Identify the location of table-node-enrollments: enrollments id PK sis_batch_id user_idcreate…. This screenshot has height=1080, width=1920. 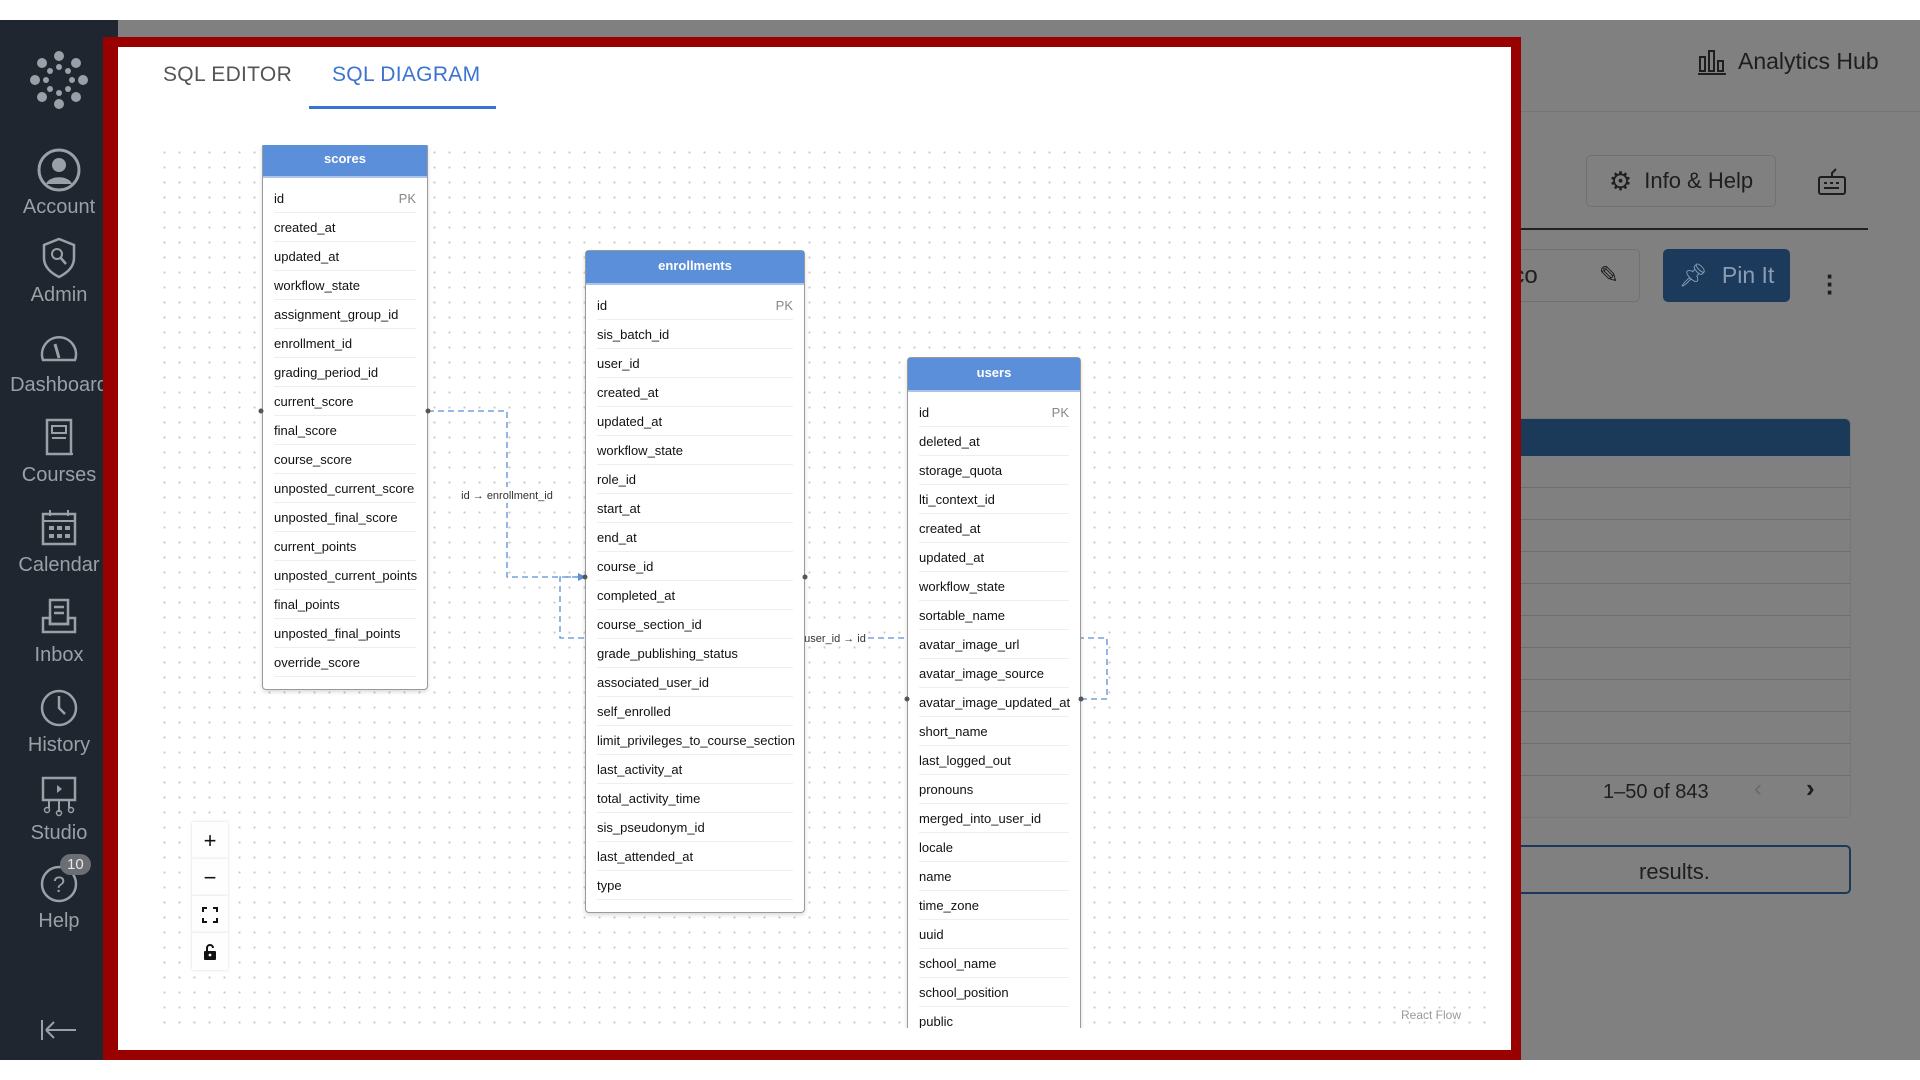
(695, 581).